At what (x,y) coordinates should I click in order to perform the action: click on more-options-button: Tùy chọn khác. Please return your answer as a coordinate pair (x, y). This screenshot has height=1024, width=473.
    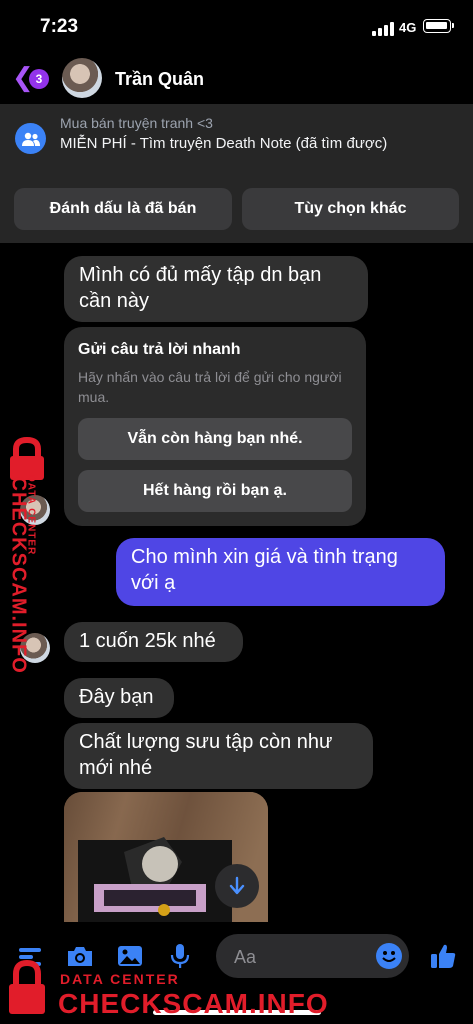
    Looking at the image, I should click on (350, 209).